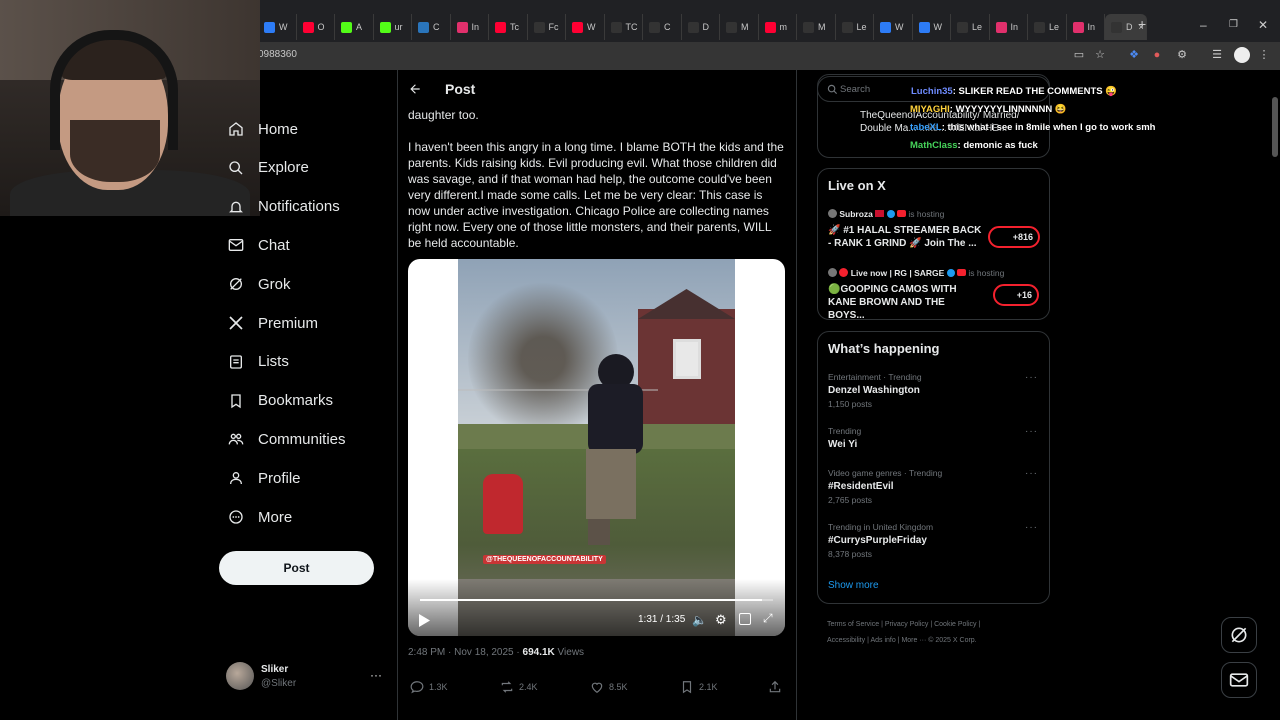 This screenshot has height=720, width=1280. I want to click on chat-username: Luchin35, so click(932, 91).